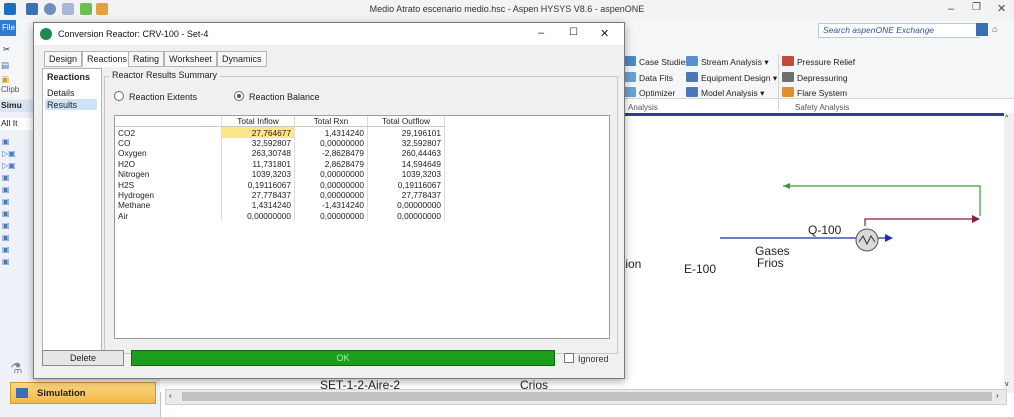 The width and height of the screenshot is (1014, 417). What do you see at coordinates (604, 33) in the screenshot?
I see `dialog-close-icon: ✕` at bounding box center [604, 33].